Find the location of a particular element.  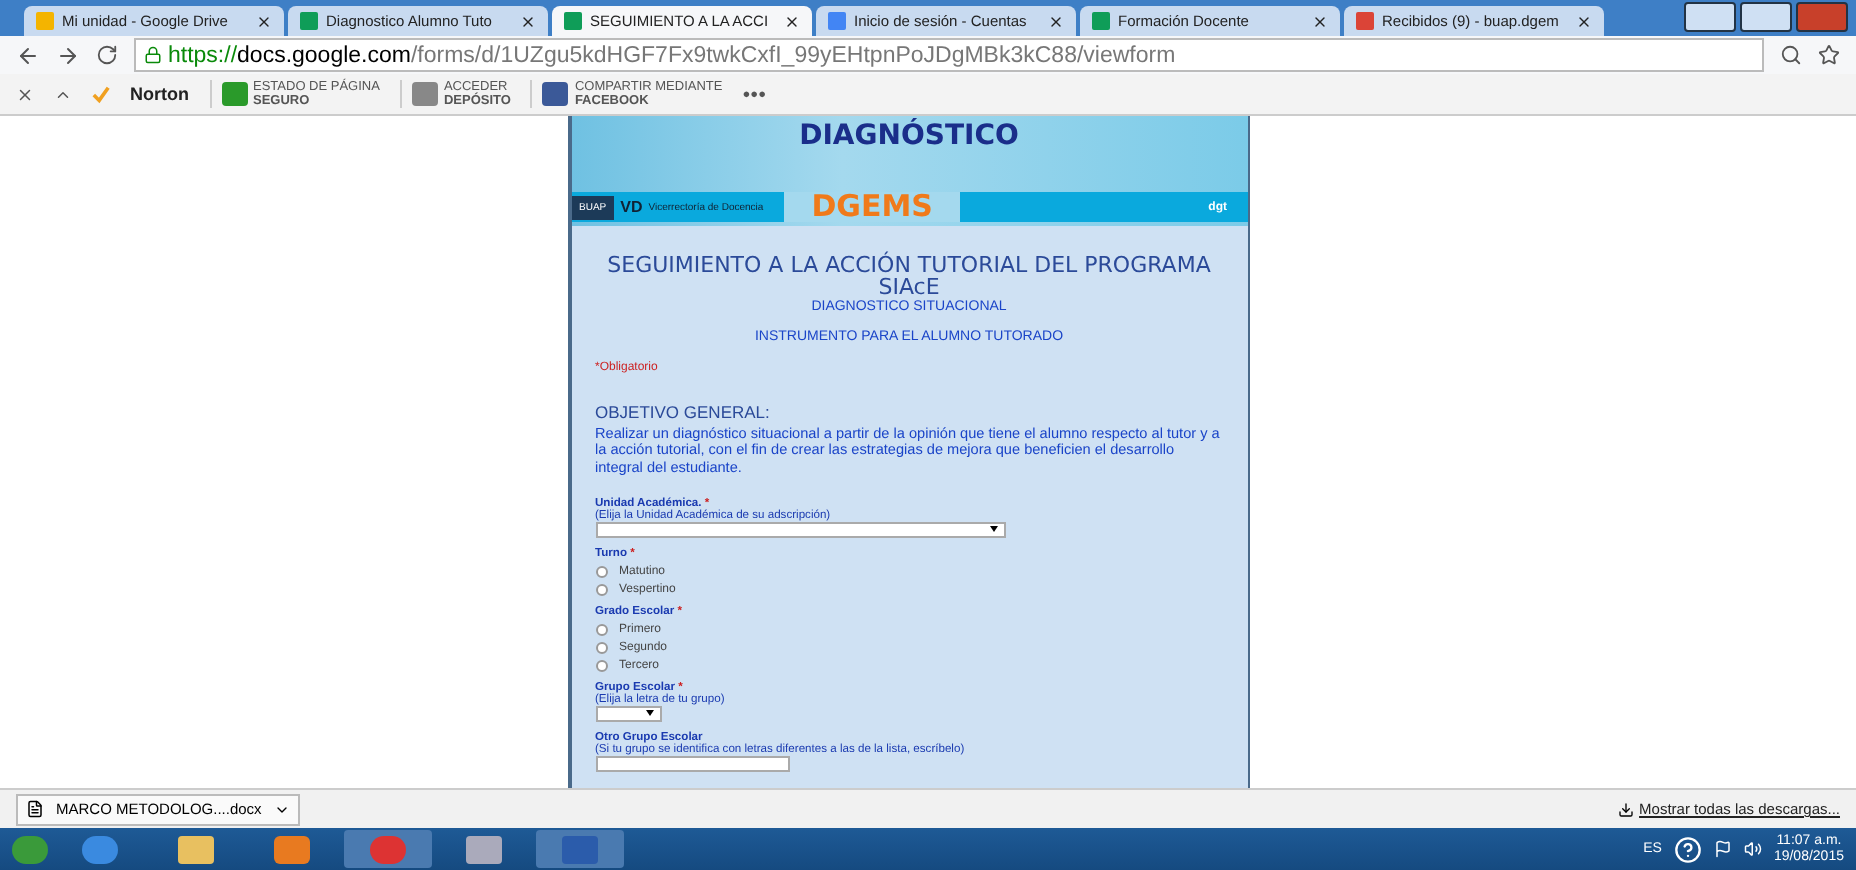

check-icon is located at coordinates (101, 94).